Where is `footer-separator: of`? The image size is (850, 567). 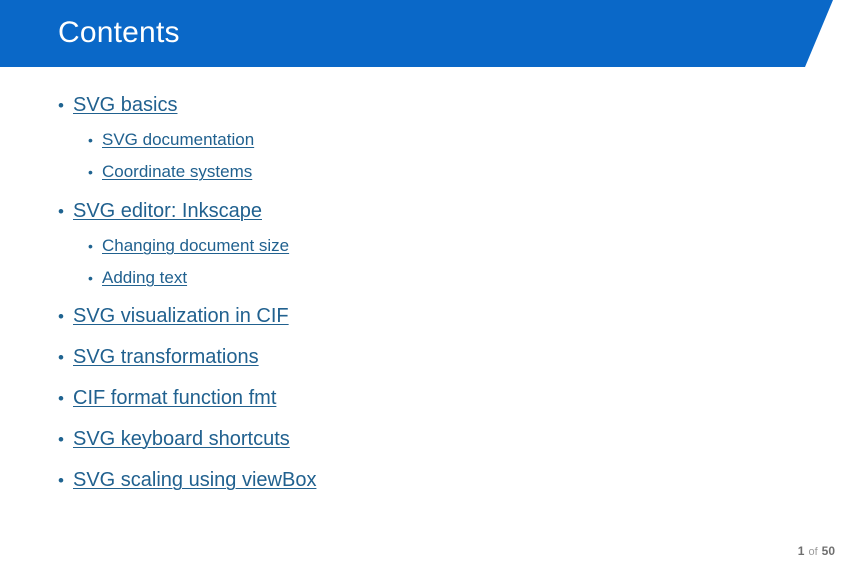
footer-separator: of is located at coordinates (813, 552).